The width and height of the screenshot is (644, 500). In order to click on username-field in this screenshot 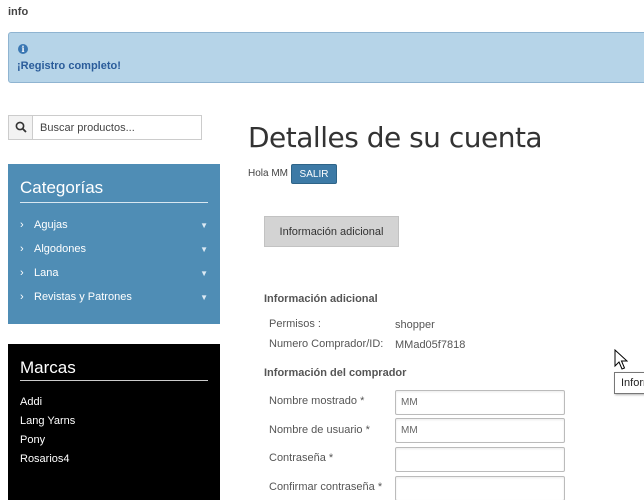, I will do `click(480, 430)`.